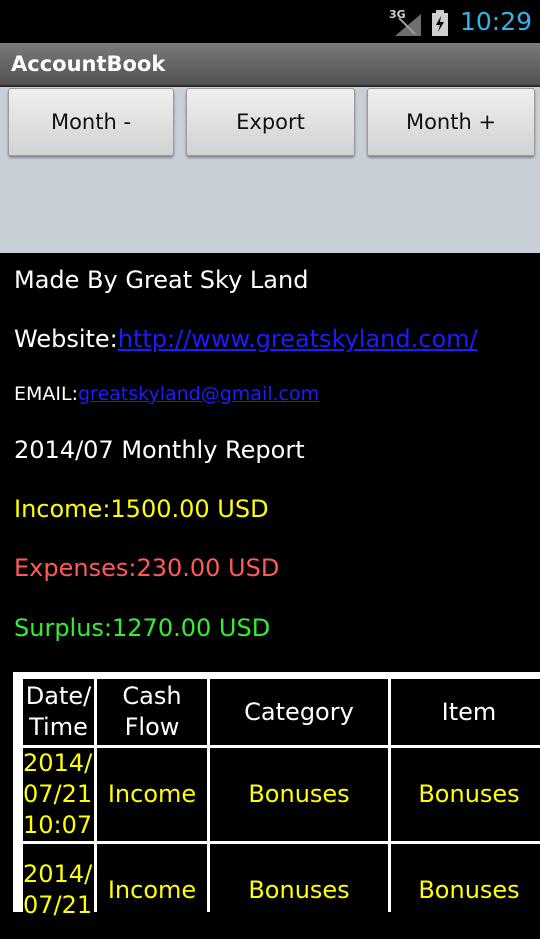 The width and height of the screenshot is (540, 939). What do you see at coordinates (198, 394) in the screenshot?
I see `email-link: greatskyland@gmail.com` at bounding box center [198, 394].